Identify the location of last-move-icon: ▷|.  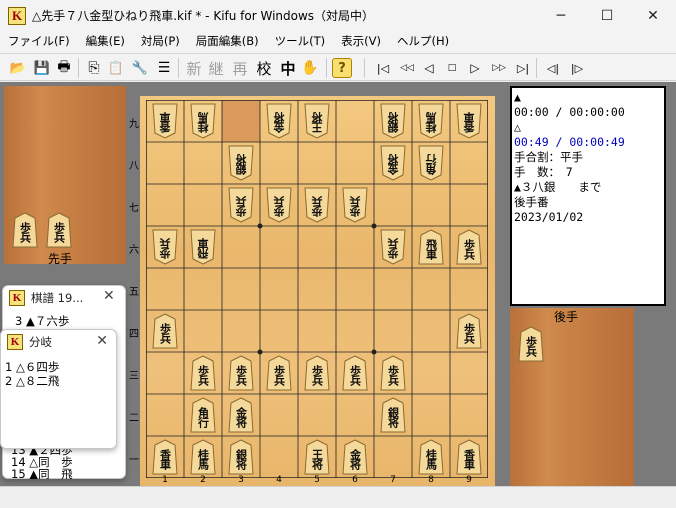
(523, 68).